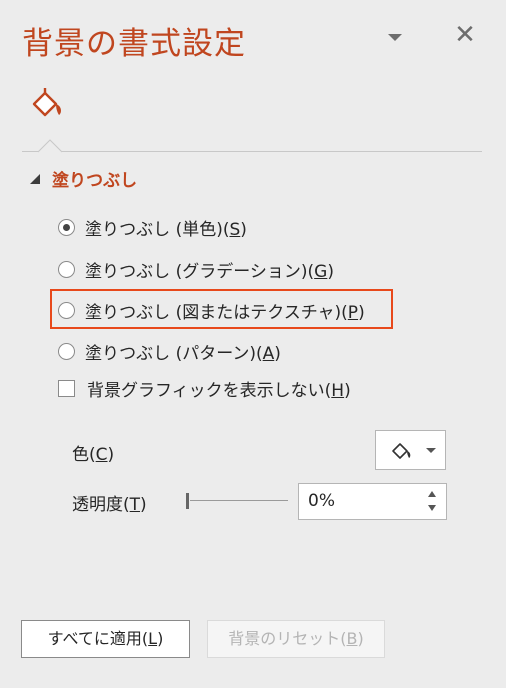 Image resolution: width=506 pixels, height=688 pixels. What do you see at coordinates (432, 494) in the screenshot?
I see `spin-up-icon` at bounding box center [432, 494].